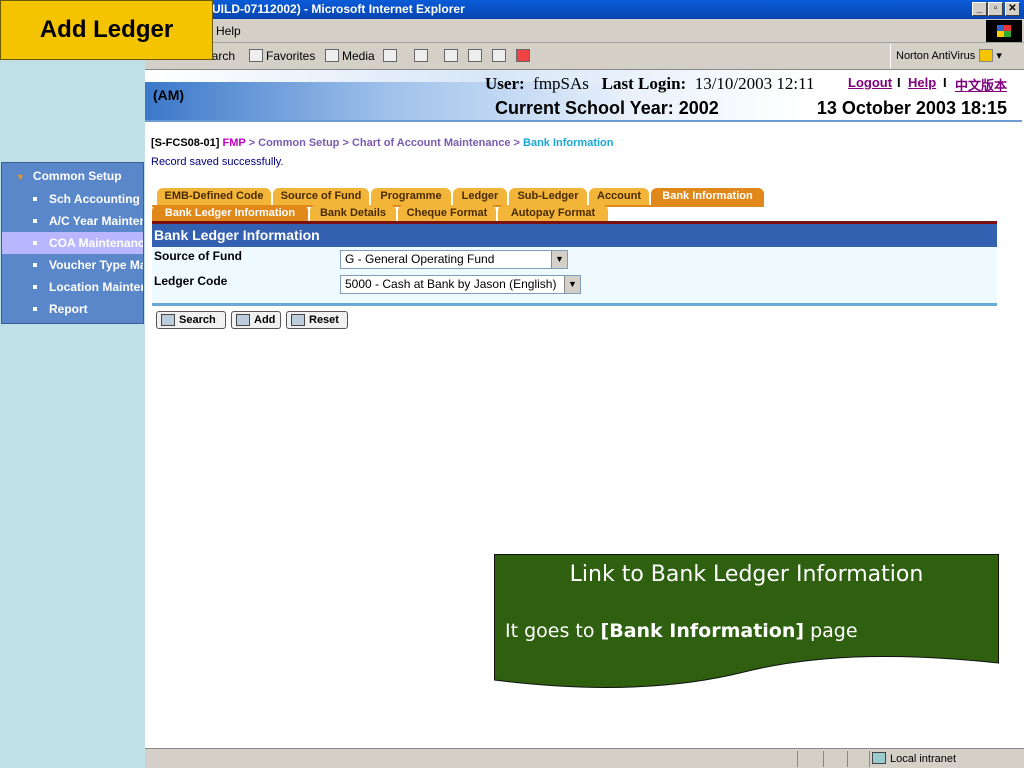 The height and width of the screenshot is (768, 1024). Describe the element at coordinates (411, 196) in the screenshot. I see `tab-programme: Programme` at that location.